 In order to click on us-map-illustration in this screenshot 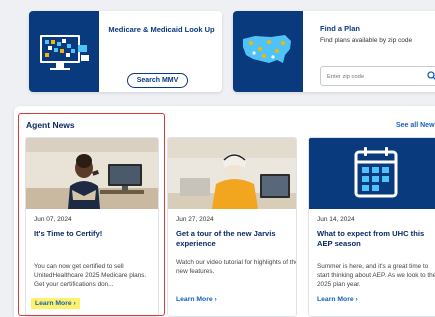, I will do `click(268, 51)`.